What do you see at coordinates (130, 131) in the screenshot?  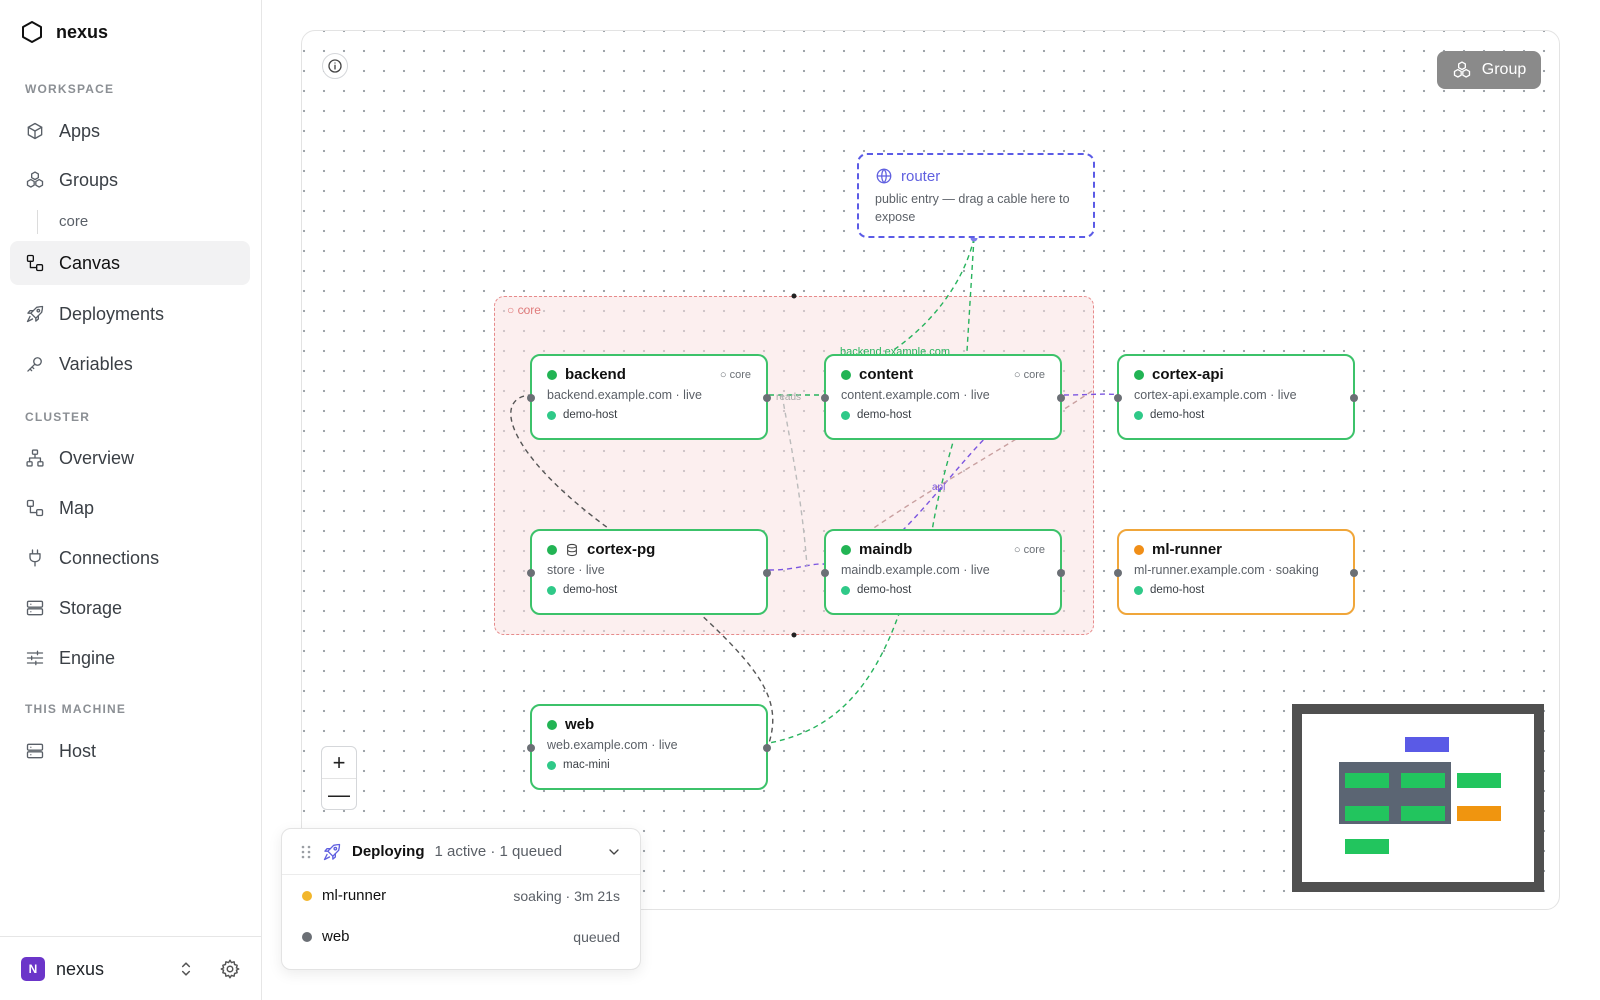 I see `sidebar-item-apps: Apps` at bounding box center [130, 131].